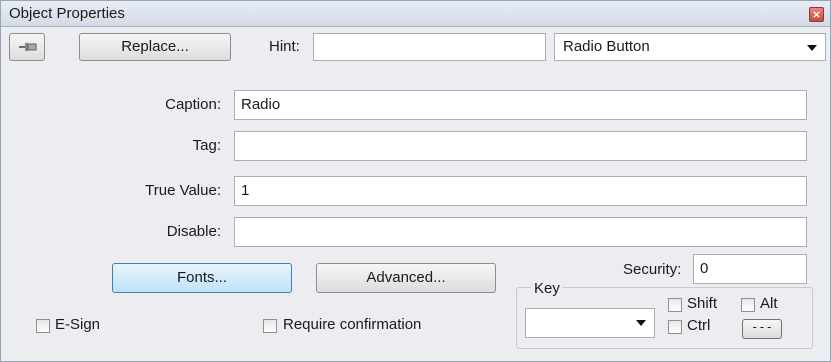 The image size is (831, 362). Describe the element at coordinates (762, 329) in the screenshot. I see `key-more-button: ---` at that location.